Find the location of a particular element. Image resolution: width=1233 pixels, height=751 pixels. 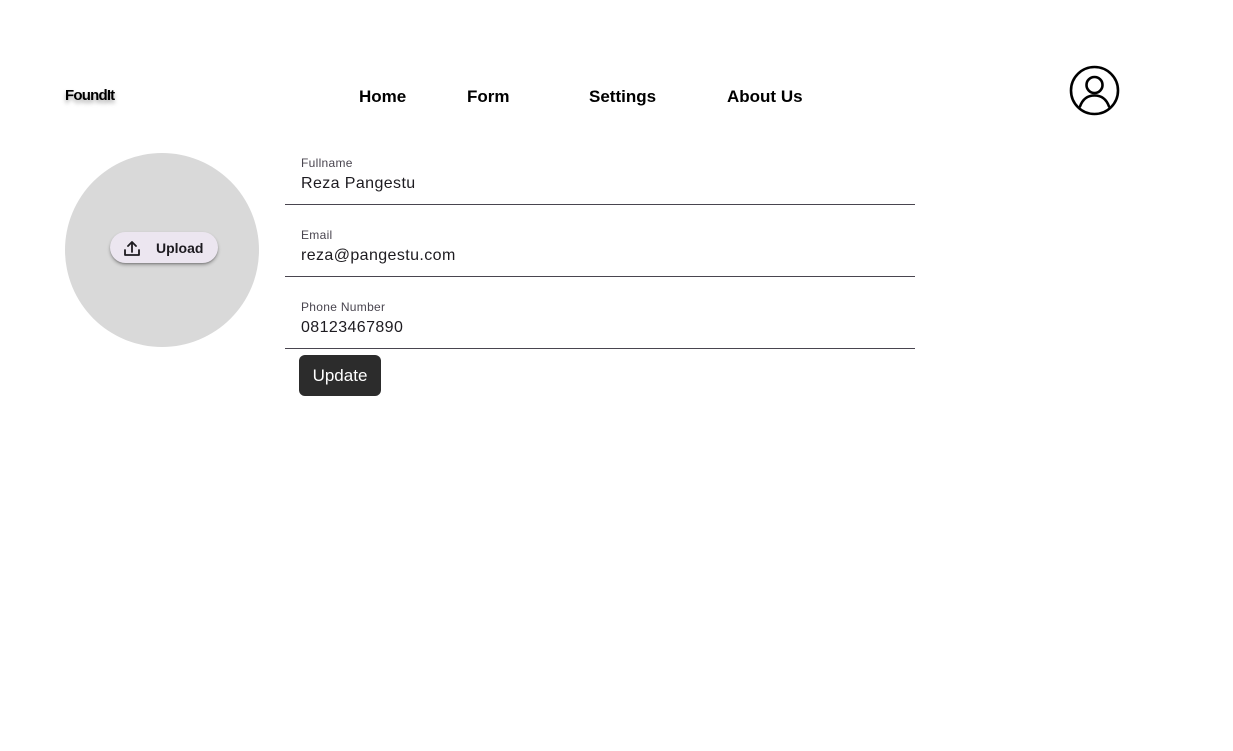

app-logo: FoundIt is located at coordinates (90, 96).